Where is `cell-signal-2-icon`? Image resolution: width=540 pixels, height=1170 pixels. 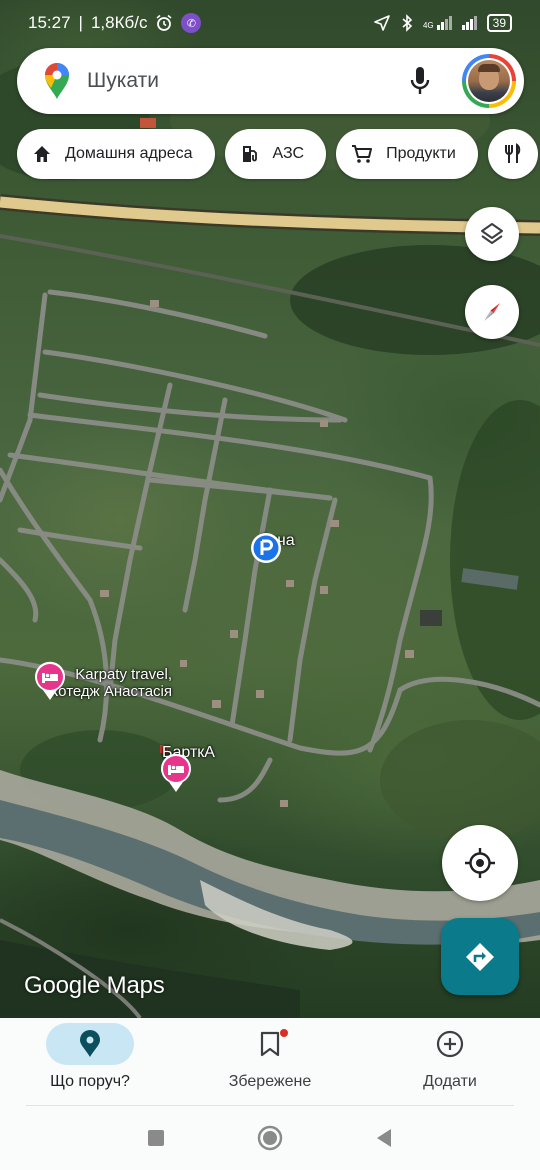
cell-signal-2-icon is located at coordinates (469, 23).